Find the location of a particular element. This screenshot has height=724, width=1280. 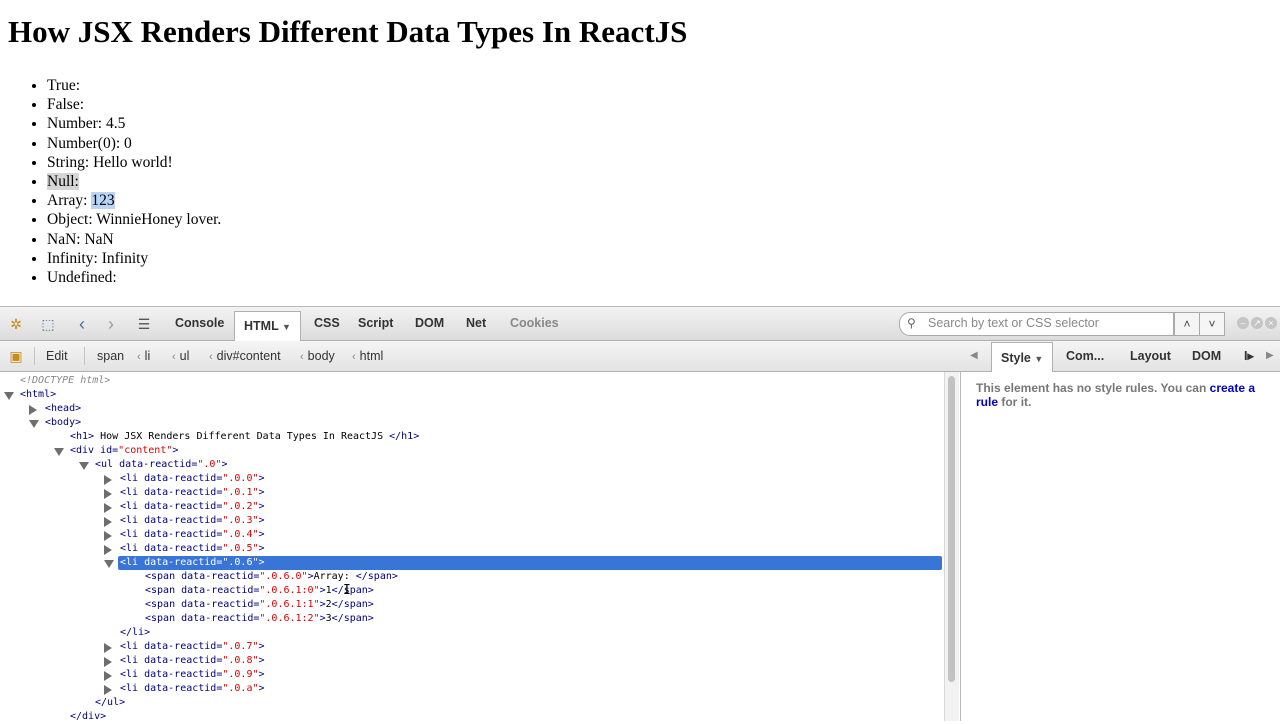

tree-node-li: <li data-reactid=".0.5"> is located at coordinates (184, 549).